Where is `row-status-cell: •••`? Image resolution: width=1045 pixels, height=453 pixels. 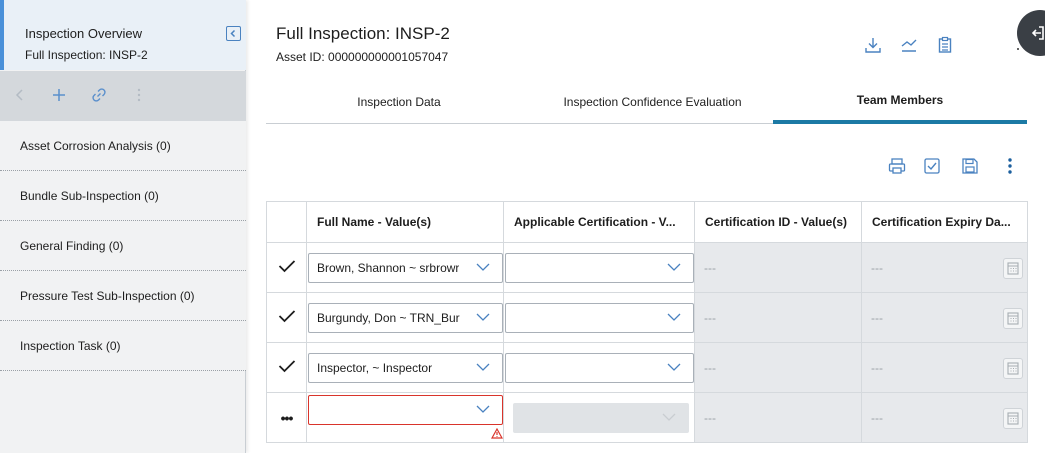
row-status-cell: ••• is located at coordinates (286, 417).